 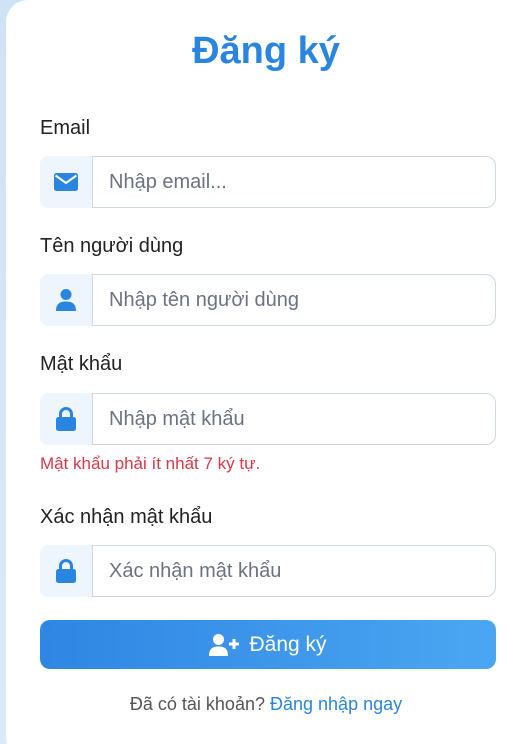 I want to click on login-prompt: Đã có tài khoản? Đăng nhập ngay, so click(x=266, y=704).